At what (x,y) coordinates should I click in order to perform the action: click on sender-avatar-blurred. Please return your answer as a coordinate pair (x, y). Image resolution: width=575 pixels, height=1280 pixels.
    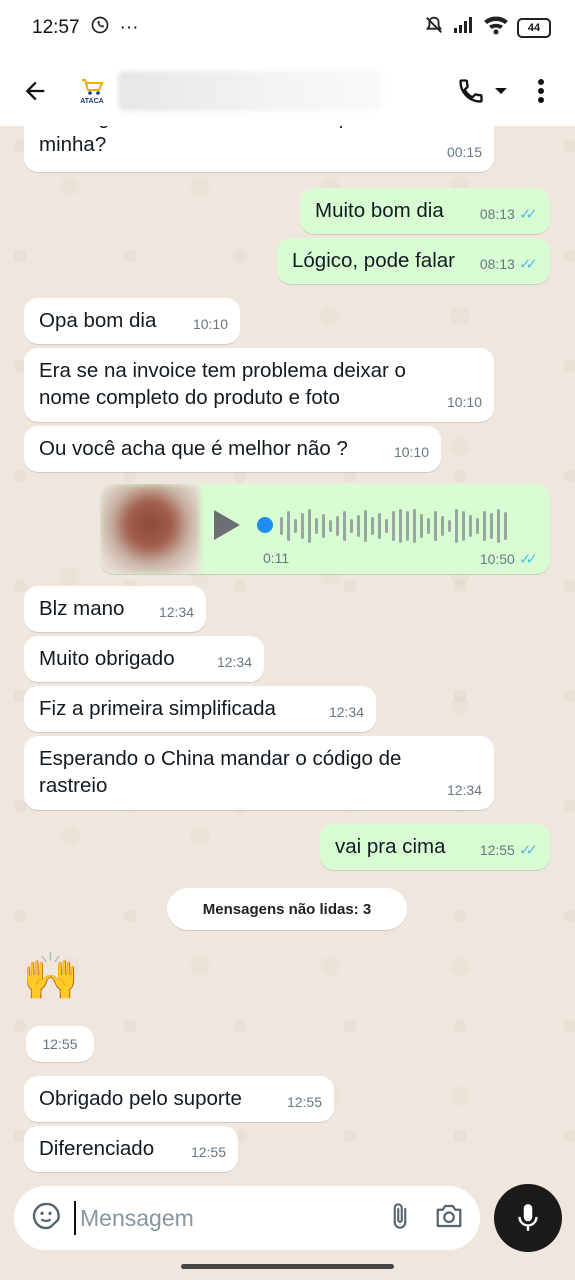
    Looking at the image, I should click on (150, 529).